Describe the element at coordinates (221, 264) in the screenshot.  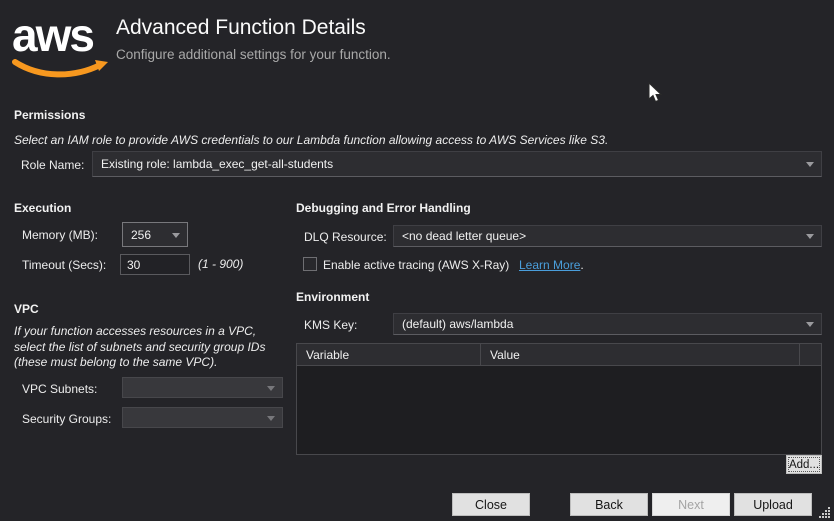
I see `timeout-range-hint: (1 - 900)` at that location.